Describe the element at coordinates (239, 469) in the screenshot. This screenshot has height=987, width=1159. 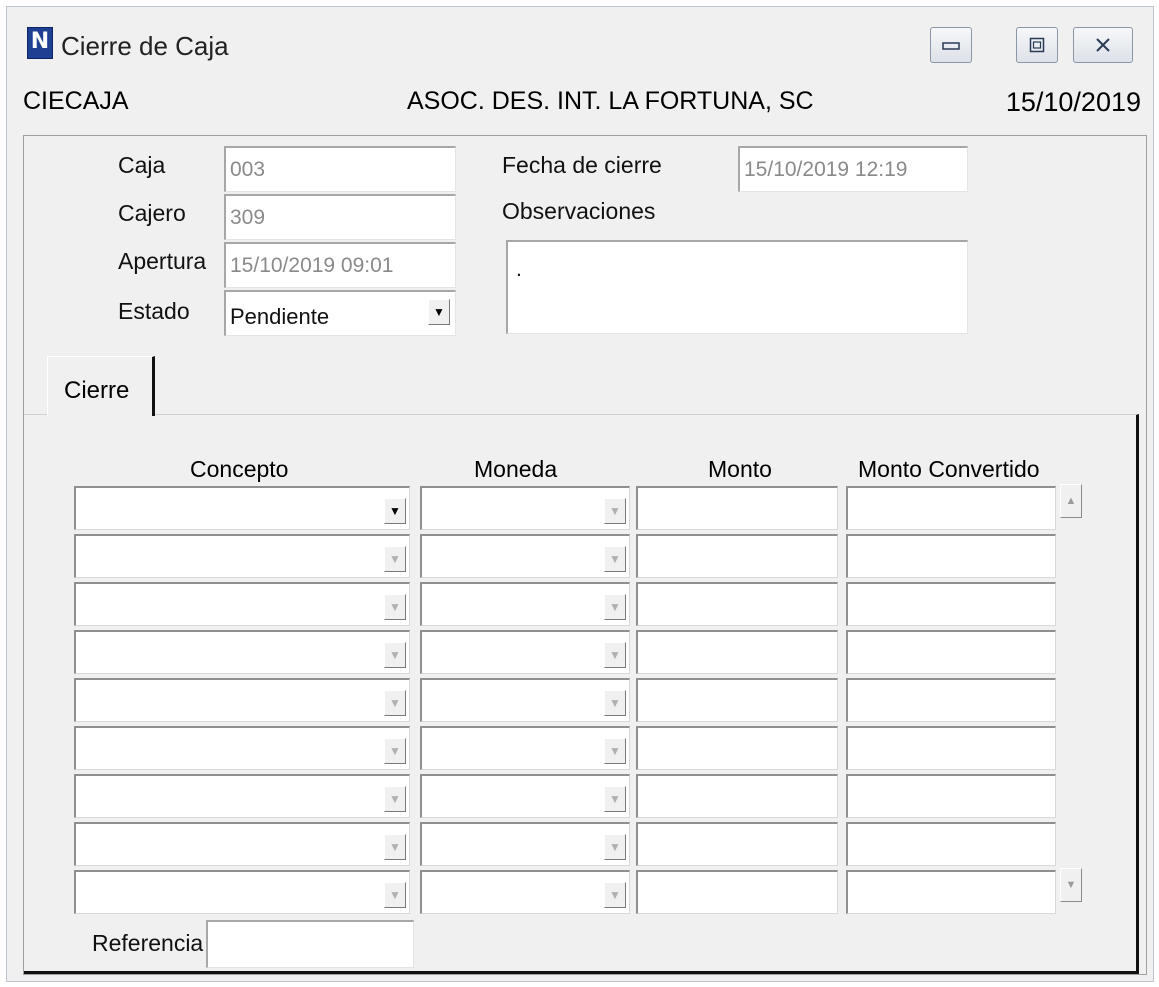
I see `column-header-concepto: Concepto` at that location.